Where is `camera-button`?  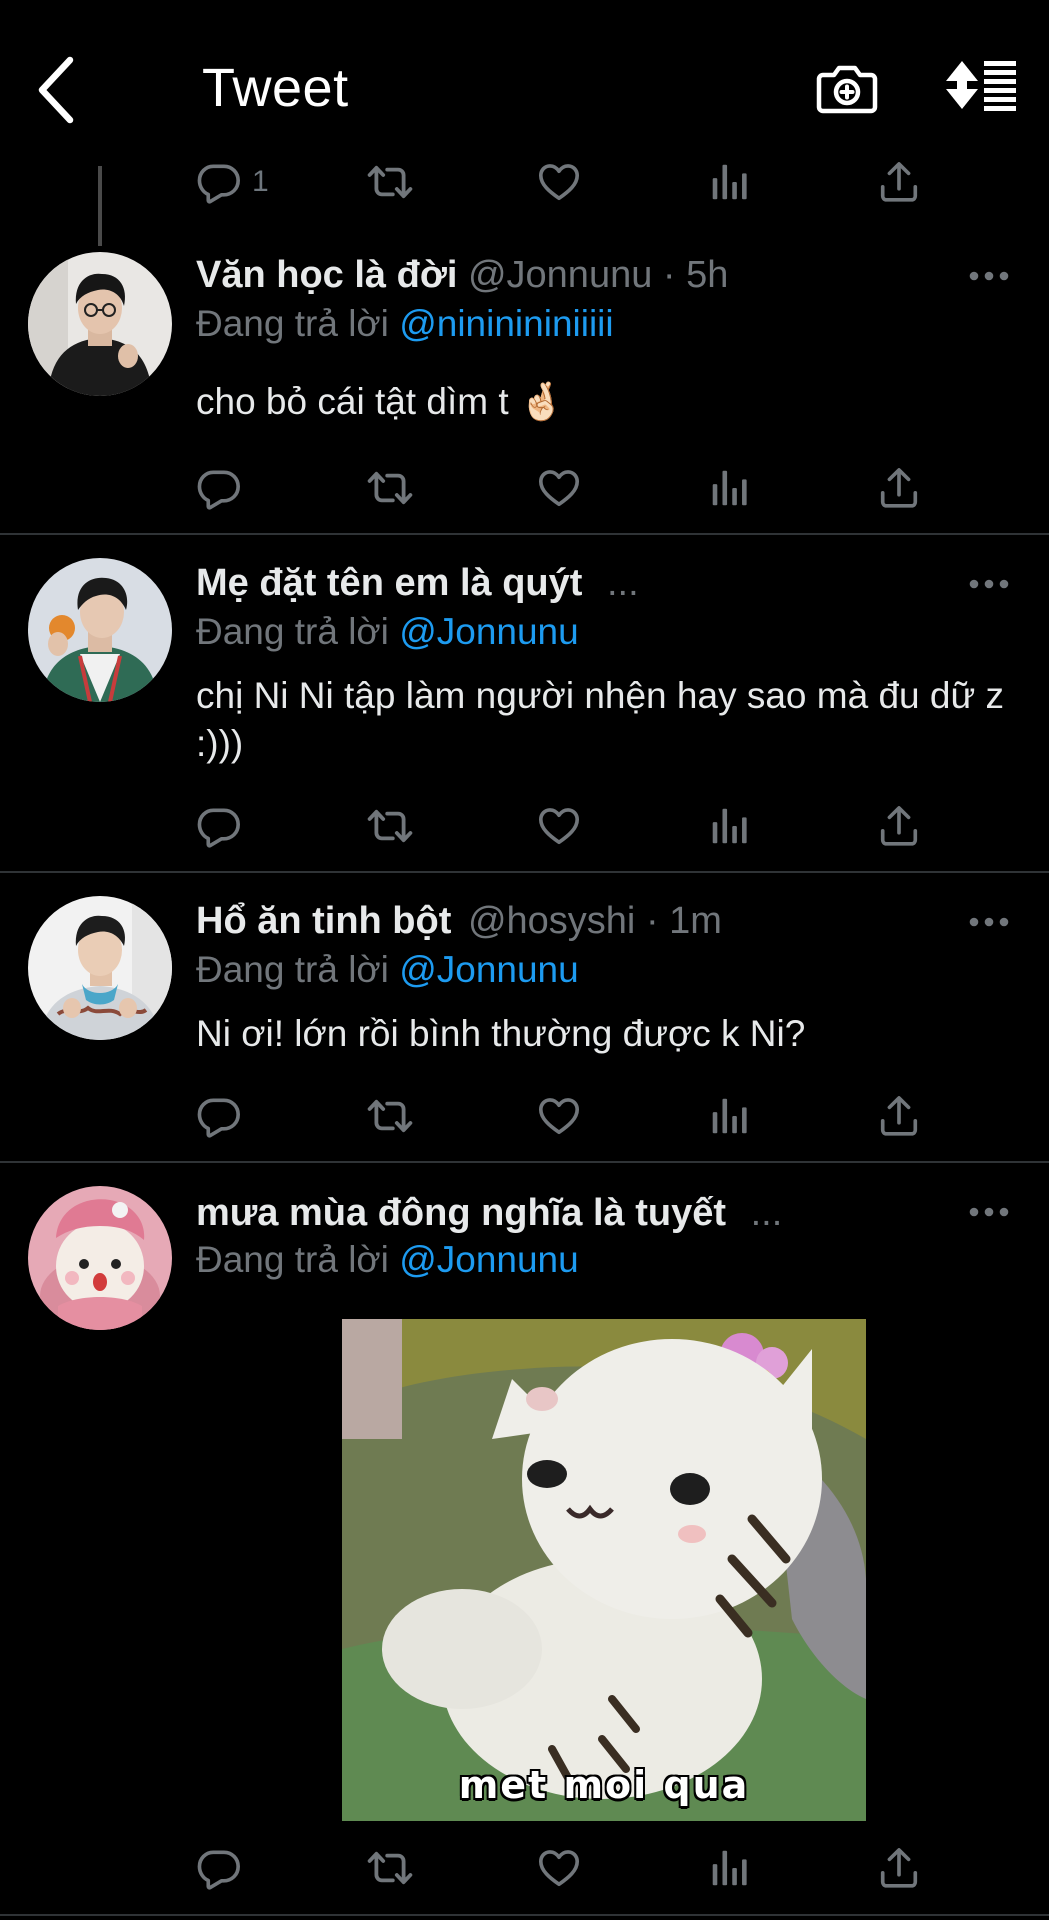
camera-button is located at coordinates (847, 87).